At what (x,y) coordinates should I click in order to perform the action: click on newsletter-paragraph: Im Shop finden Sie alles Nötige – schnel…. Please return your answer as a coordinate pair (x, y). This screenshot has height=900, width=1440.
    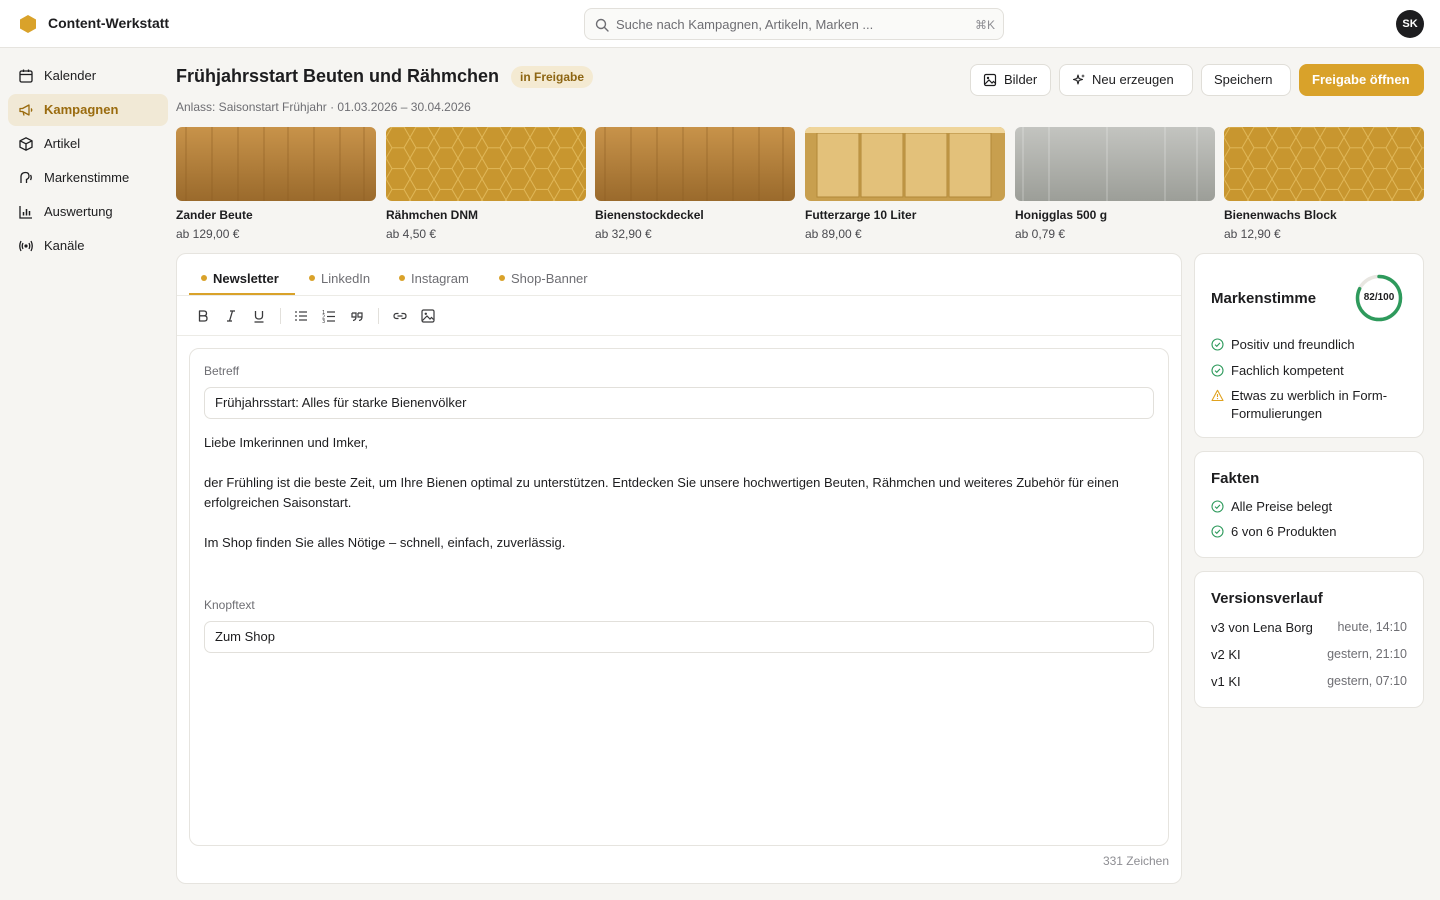
    Looking at the image, I should click on (679, 543).